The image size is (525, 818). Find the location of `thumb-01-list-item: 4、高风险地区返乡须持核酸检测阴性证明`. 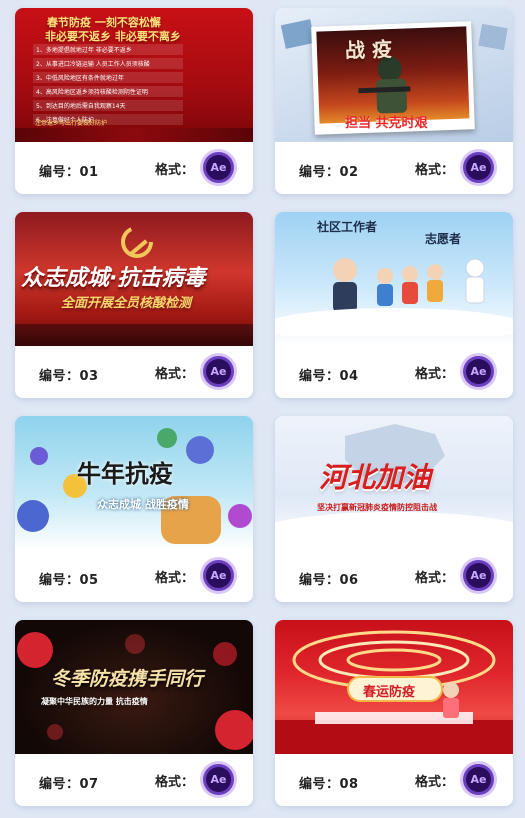

thumb-01-list-item: 4、高风险地区返乡须持核酸检测阴性证明 is located at coordinates (108, 91).